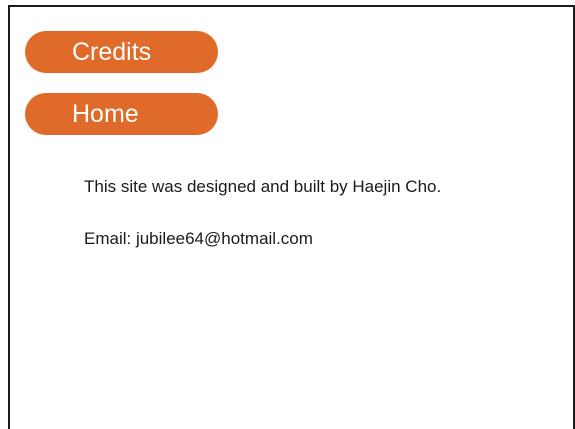 The height and width of the screenshot is (429, 575). I want to click on credits-button: Credits, so click(121, 52).